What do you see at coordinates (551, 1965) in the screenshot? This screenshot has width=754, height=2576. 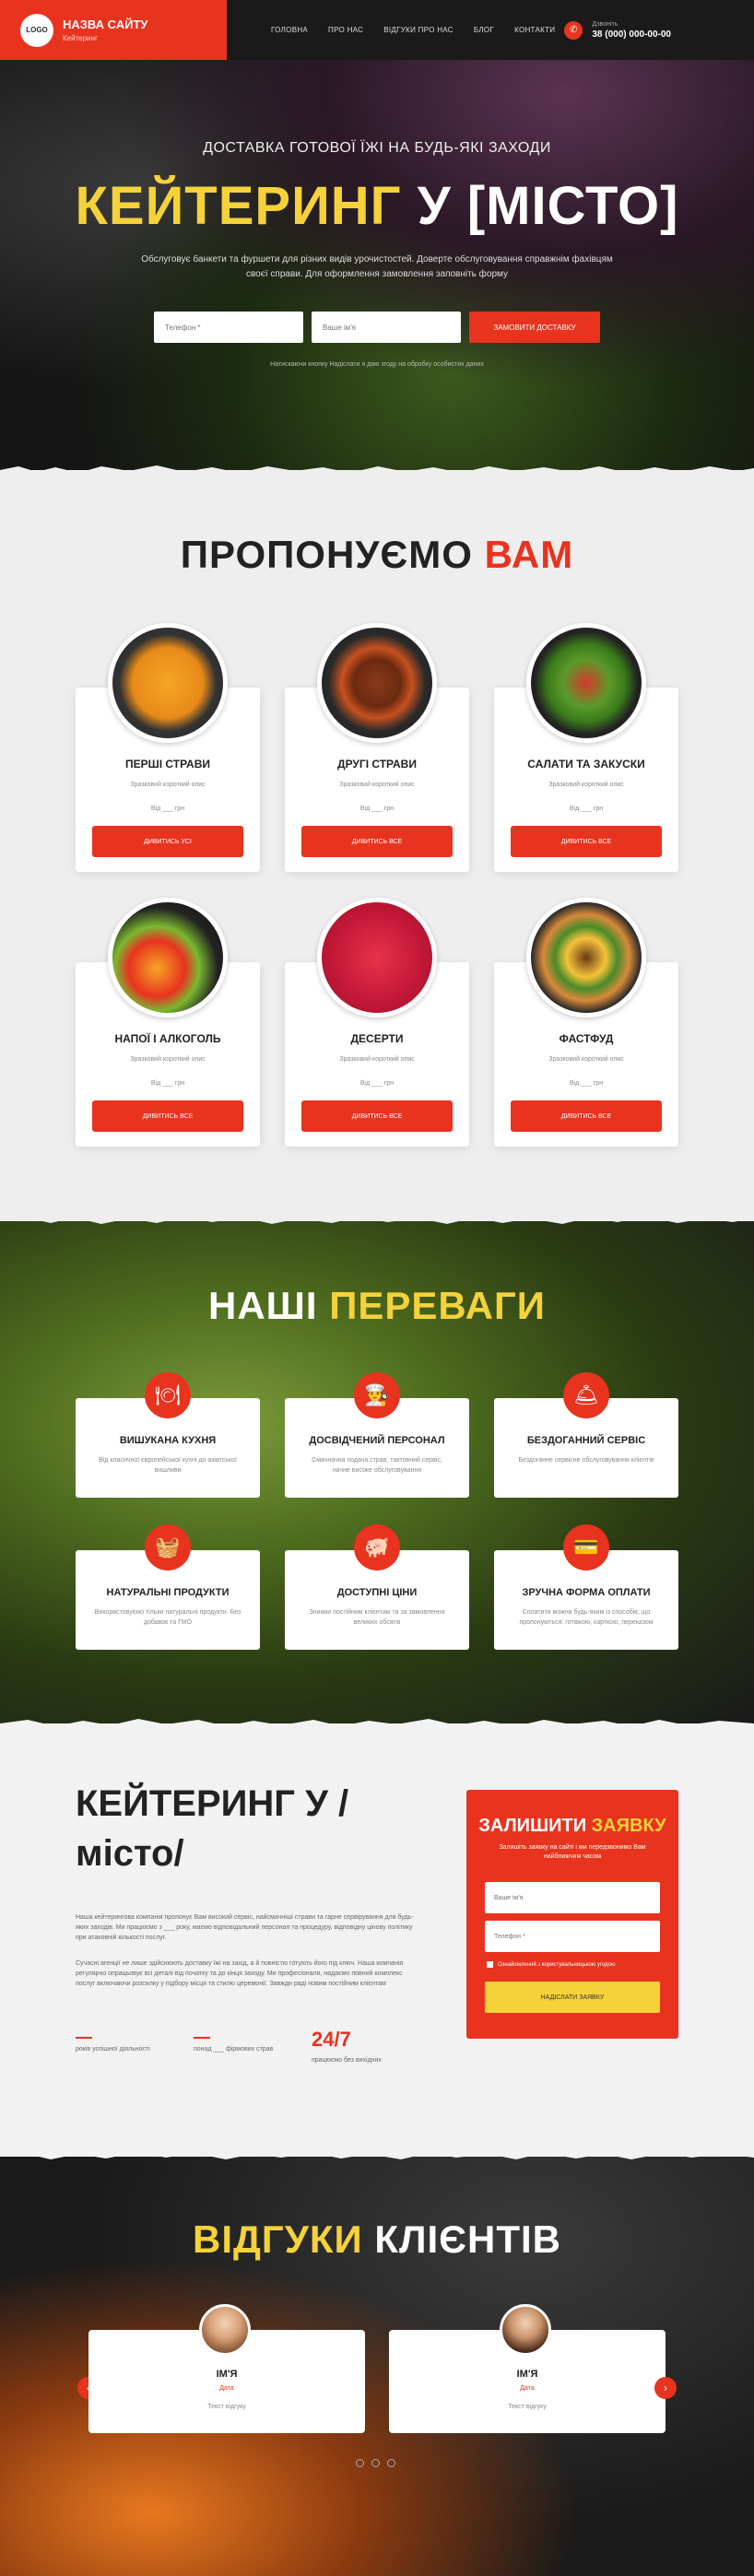 I see `agreement-checkbox: Ознайомлений з користувальницькою угодою` at bounding box center [551, 1965].